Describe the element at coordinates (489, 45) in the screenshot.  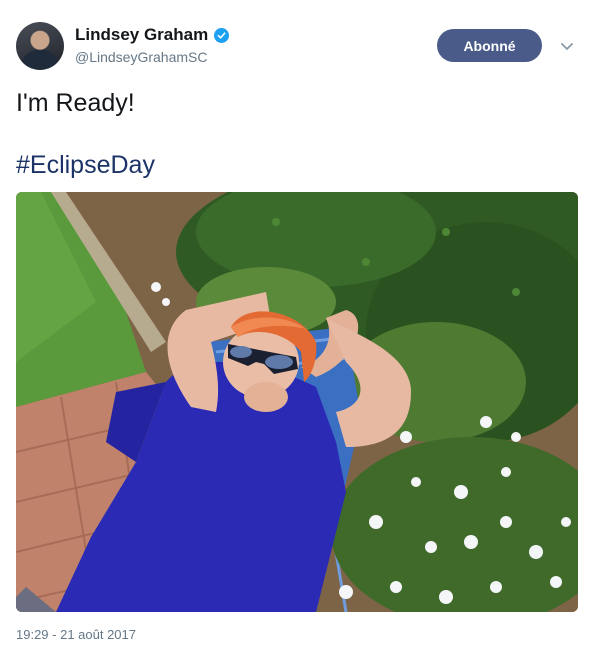
I see `following-button: Abonné` at that location.